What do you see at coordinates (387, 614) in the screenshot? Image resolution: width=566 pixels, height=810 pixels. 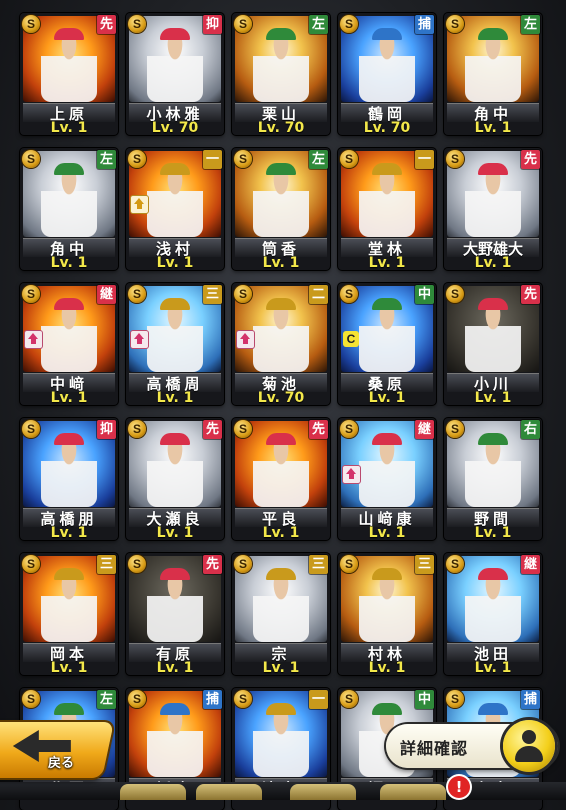 I see `player-card: S 三村林 Lv. 1` at bounding box center [387, 614].